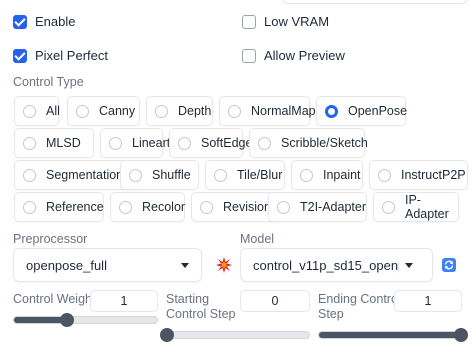 This screenshot has width=474, height=348. I want to click on top-panel-edge, so click(375, 2).